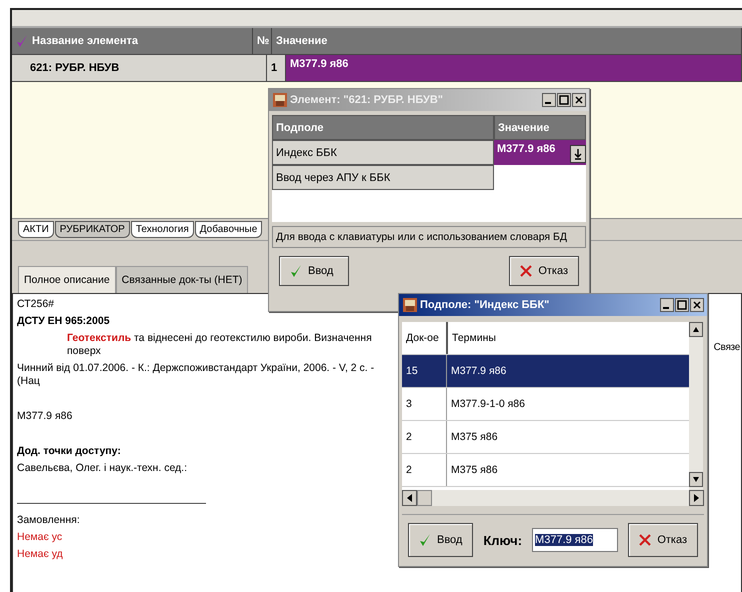 This screenshot has height=592, width=742. Describe the element at coordinates (112, 503) in the screenshot. I see `description-text: ——————————————————` at that location.